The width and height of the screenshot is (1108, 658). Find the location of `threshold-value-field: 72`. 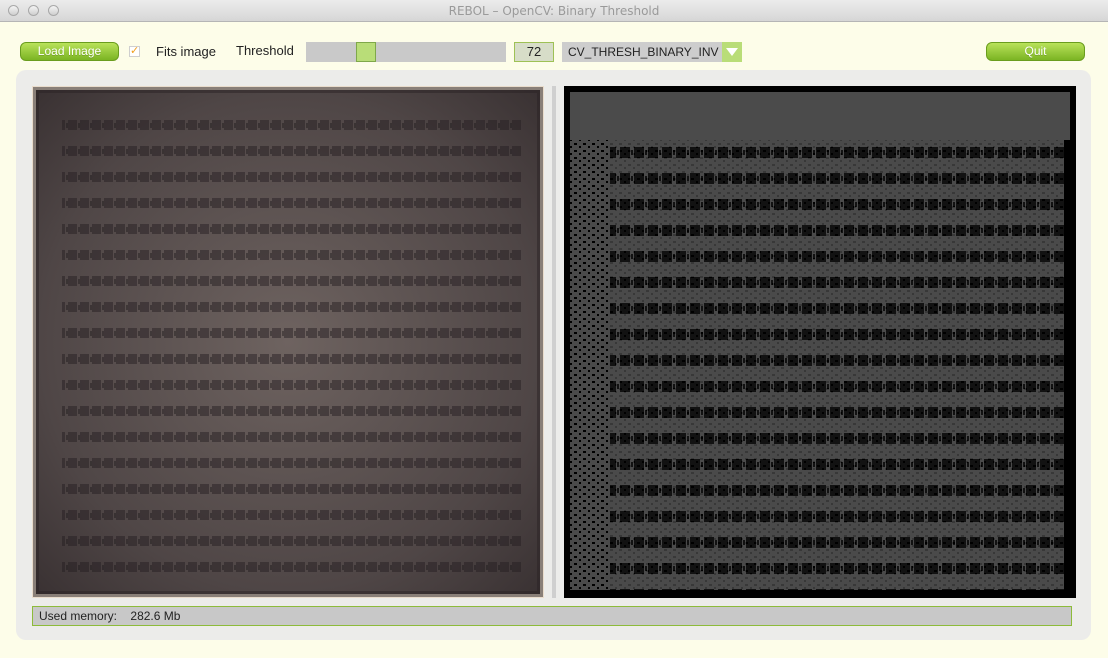

threshold-value-field: 72 is located at coordinates (534, 52).